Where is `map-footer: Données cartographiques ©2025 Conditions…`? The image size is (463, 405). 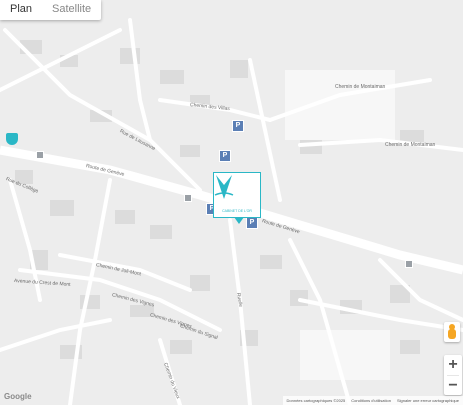
map-footer: Données cartographiques ©2025 Conditions… is located at coordinates (372, 400).